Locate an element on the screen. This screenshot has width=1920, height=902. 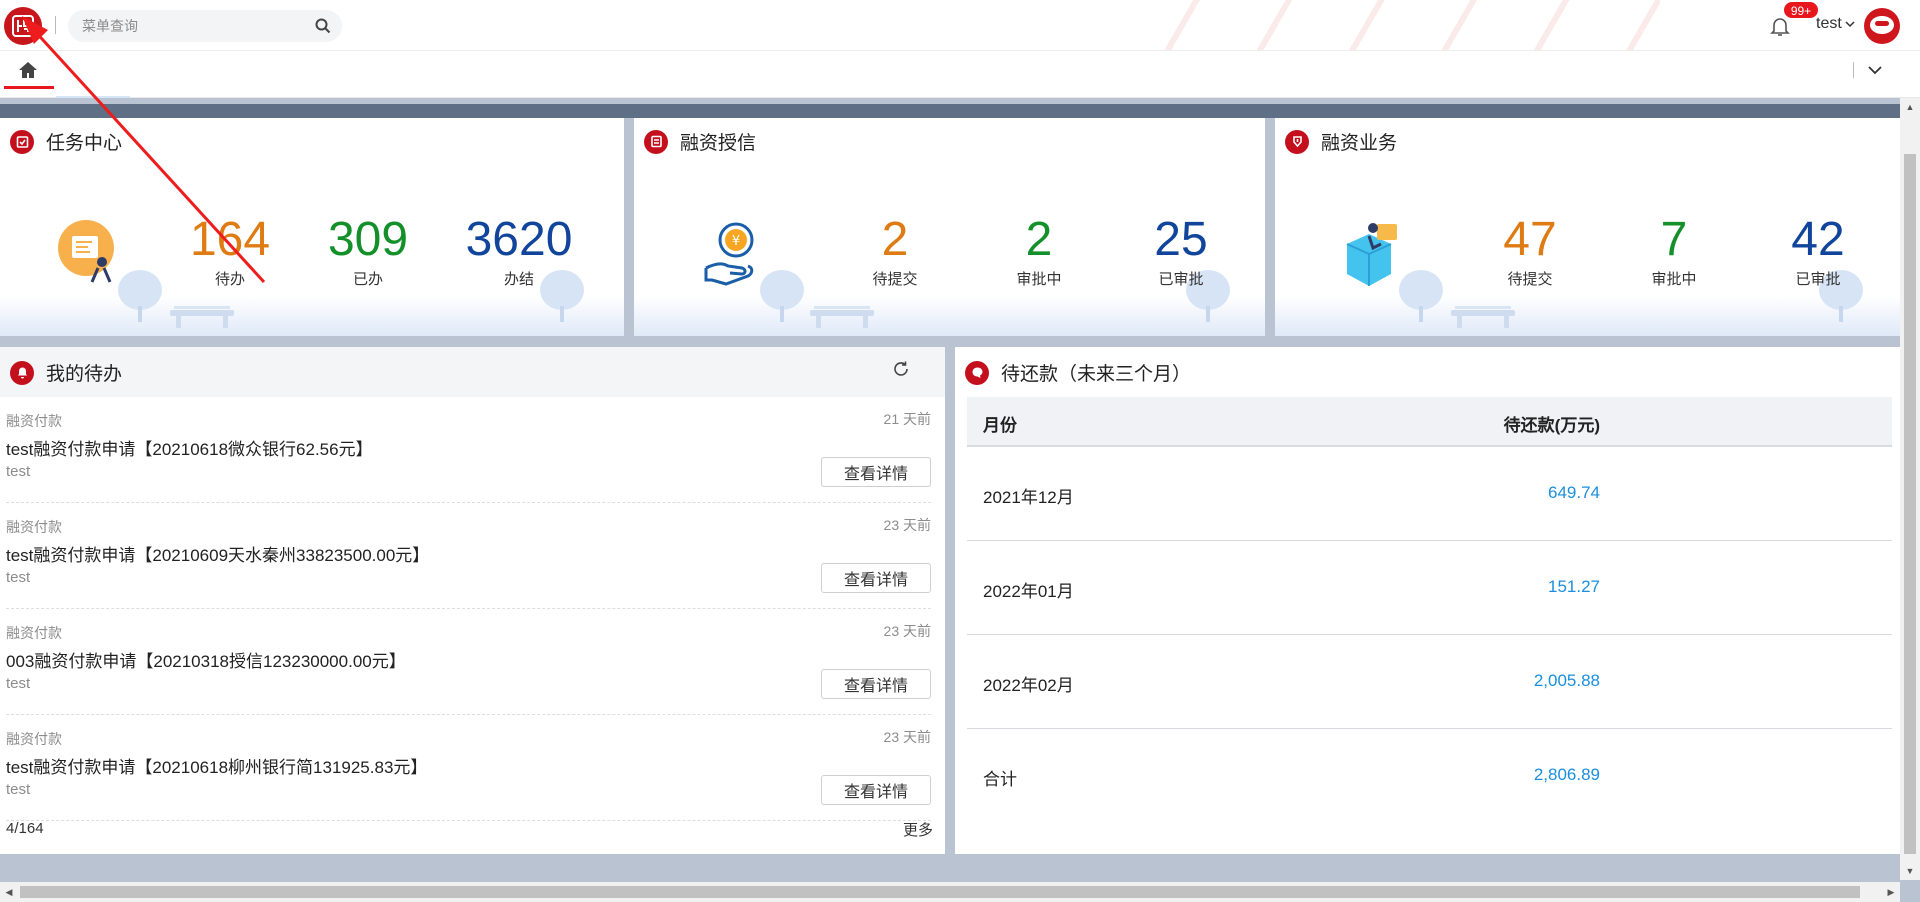
stat-value: 7 is located at coordinates (1674, 240).